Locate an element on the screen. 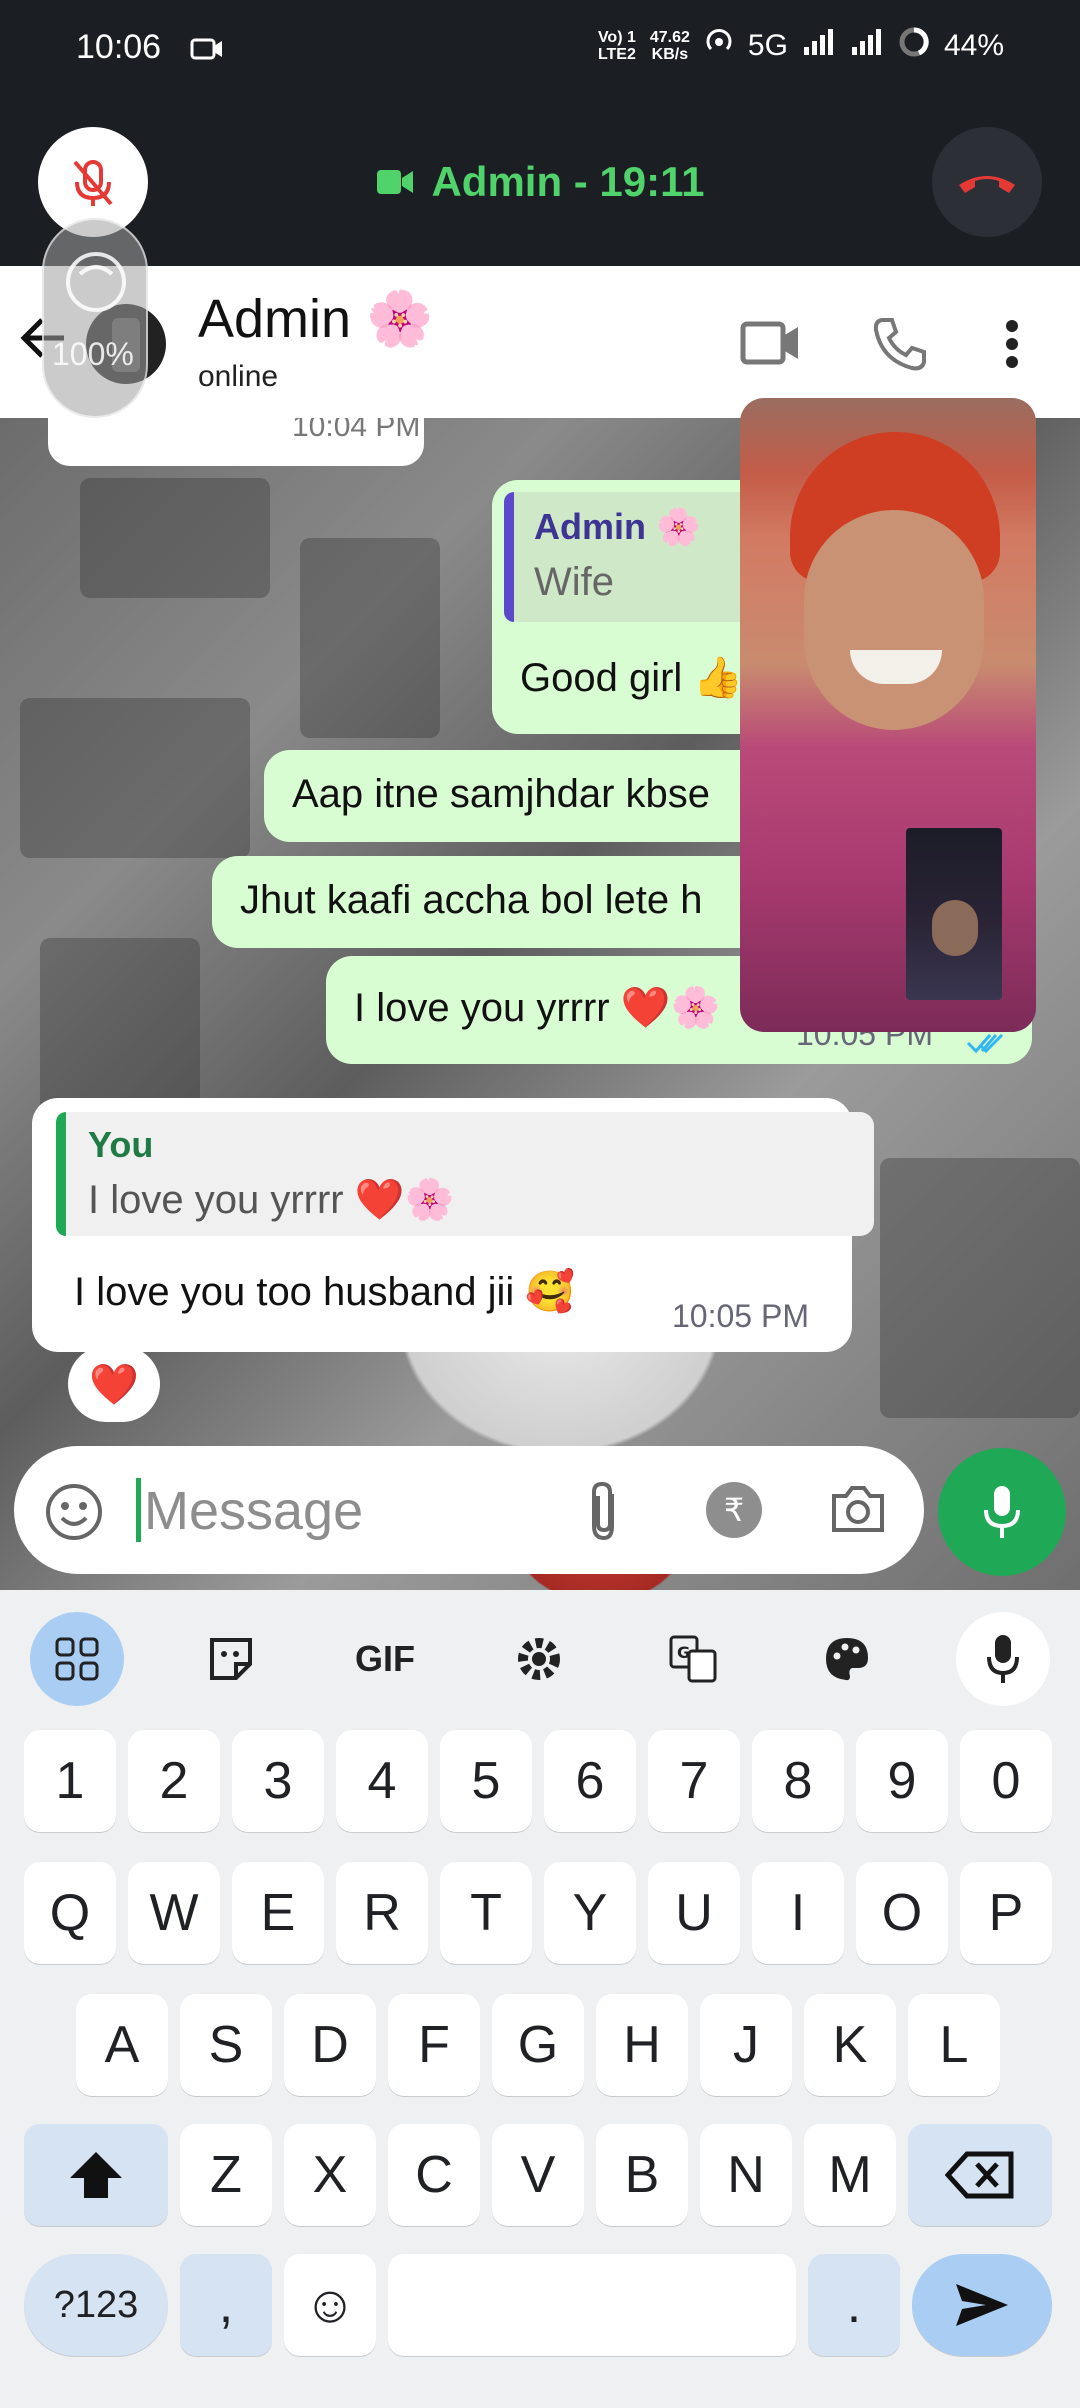  key-w: W is located at coordinates (174, 1913).